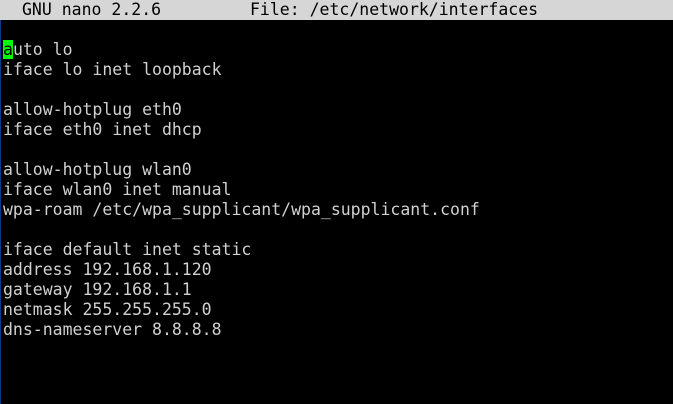 The height and width of the screenshot is (404, 673). What do you see at coordinates (337, 250) in the screenshot?
I see `editor-line-11: iface default inet static` at bounding box center [337, 250].